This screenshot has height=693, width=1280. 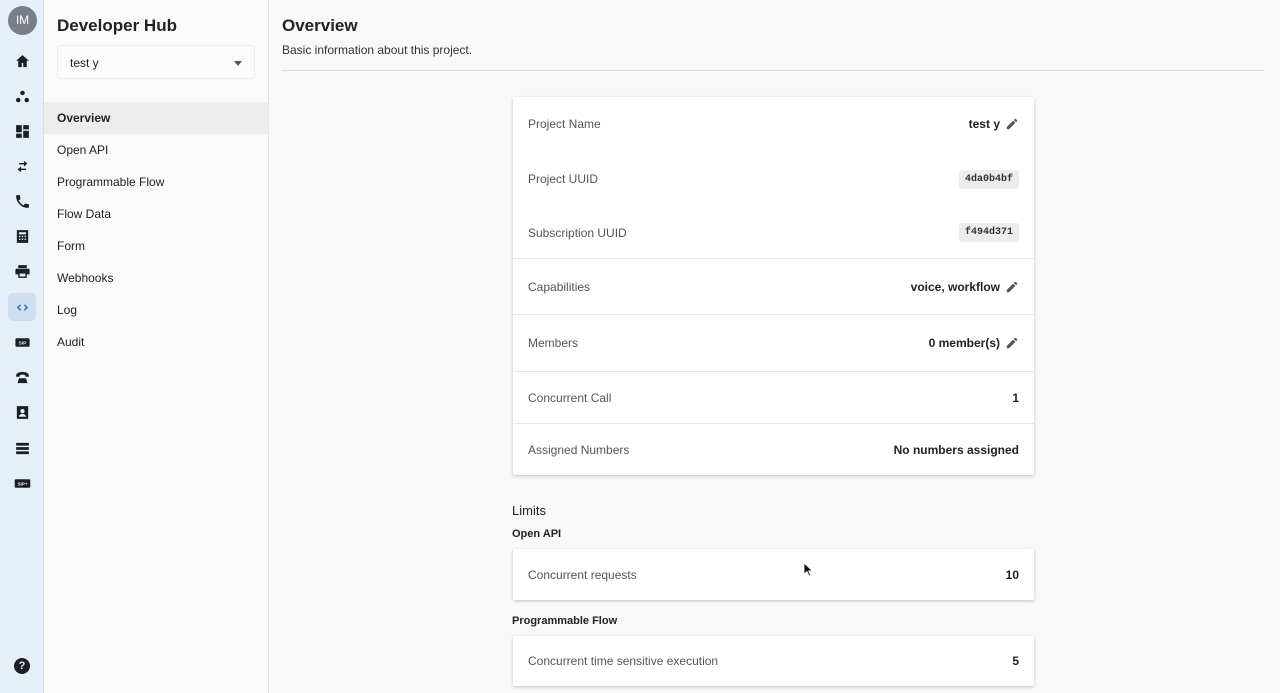 I want to click on sip-icon: SIP, so click(x=22, y=342).